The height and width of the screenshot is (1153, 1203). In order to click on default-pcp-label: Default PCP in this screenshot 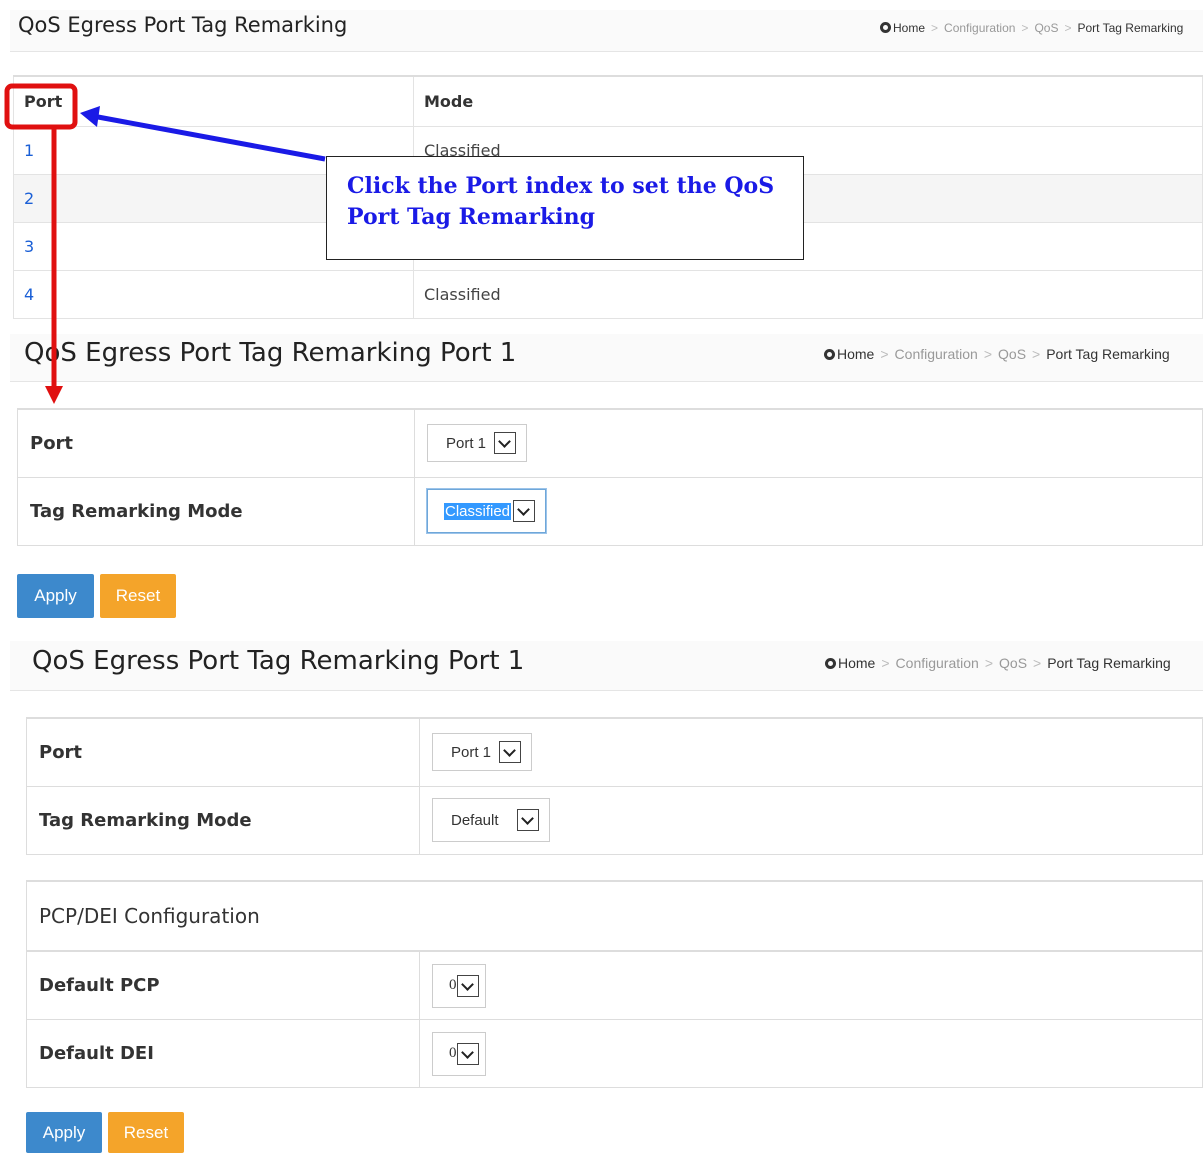, I will do `click(223, 985)`.